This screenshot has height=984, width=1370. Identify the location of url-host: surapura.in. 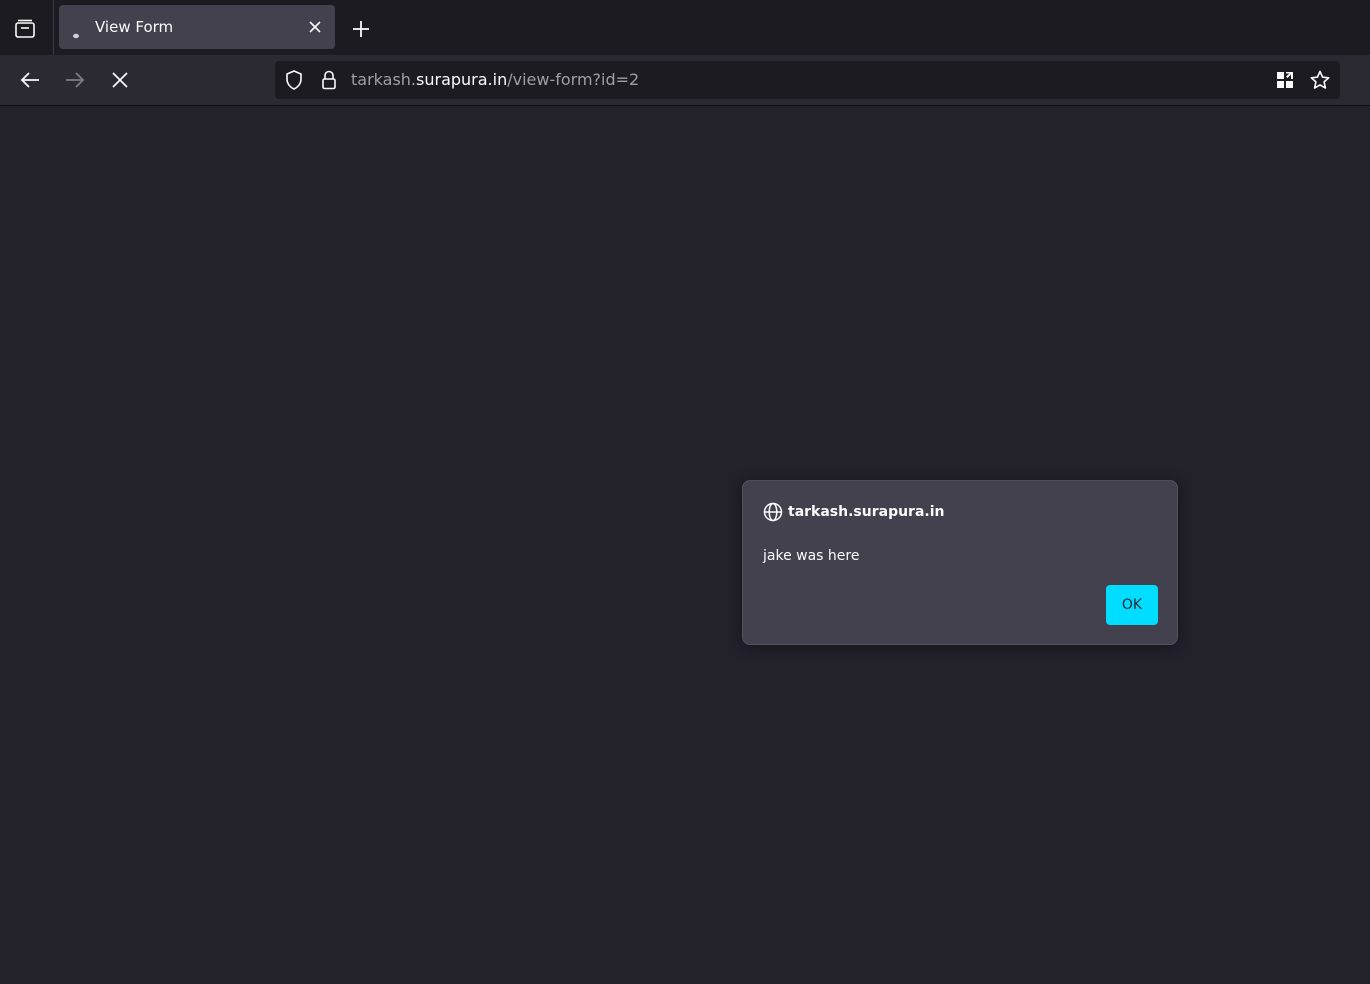
(462, 79).